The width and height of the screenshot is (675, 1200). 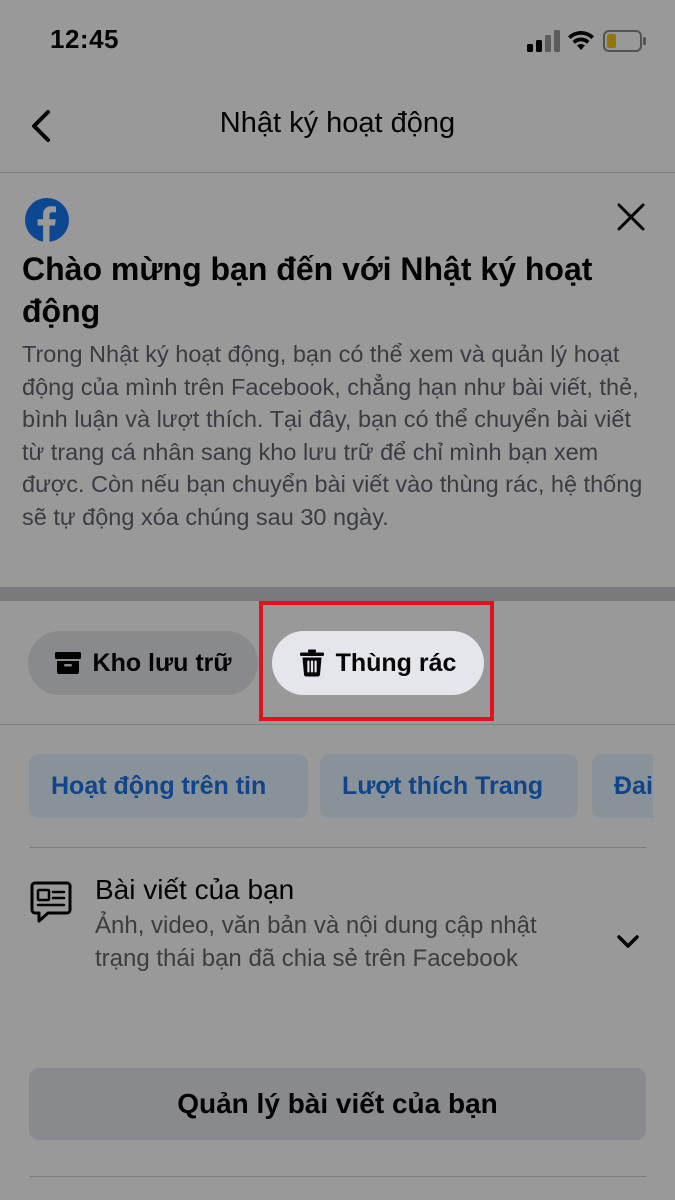 What do you see at coordinates (449, 786) in the screenshot?
I see `chip-page-likes: Lượt thích Trang` at bounding box center [449, 786].